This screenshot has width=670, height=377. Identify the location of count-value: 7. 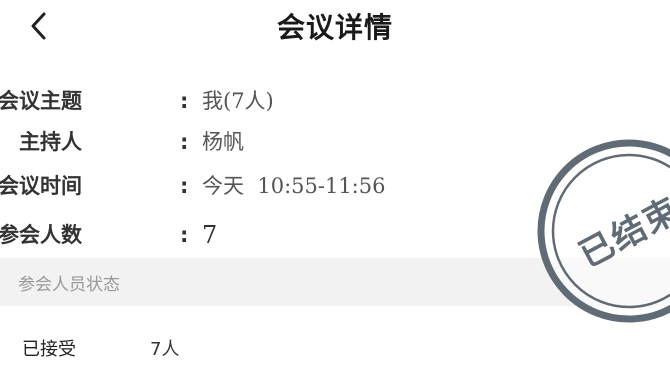
(210, 235).